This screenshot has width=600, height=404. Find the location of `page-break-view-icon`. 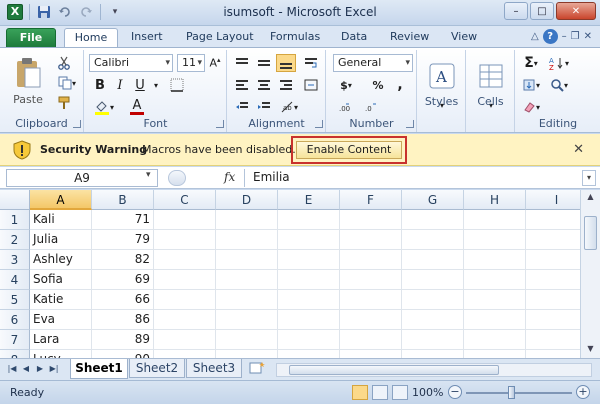

page-break-view-icon is located at coordinates (400, 392).